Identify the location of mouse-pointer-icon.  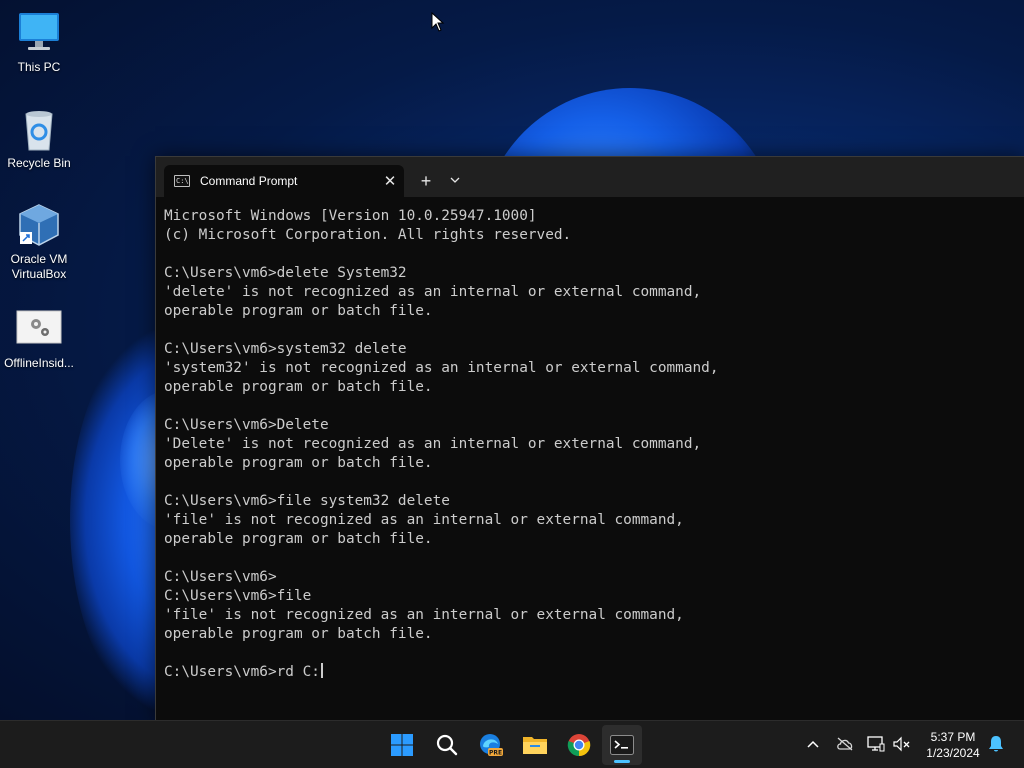
(438, 22).